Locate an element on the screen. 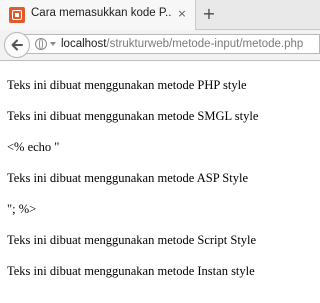 This screenshot has width=320, height=303. content-line: <% echo " is located at coordinates (33, 147).